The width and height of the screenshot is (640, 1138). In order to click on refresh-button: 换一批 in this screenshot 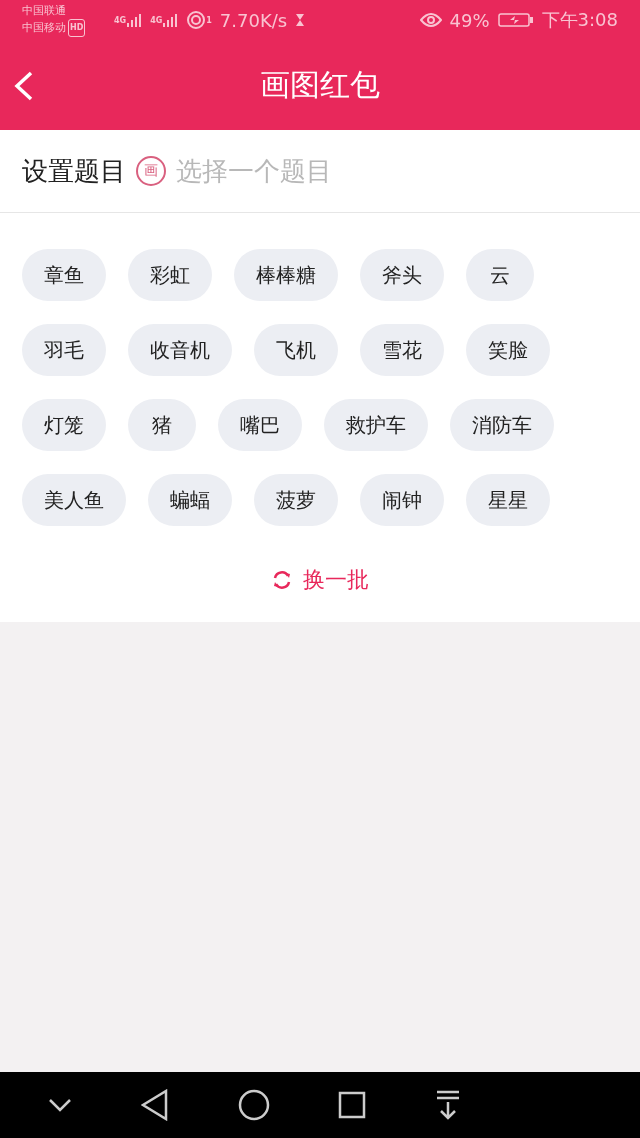, I will do `click(320, 580)`.